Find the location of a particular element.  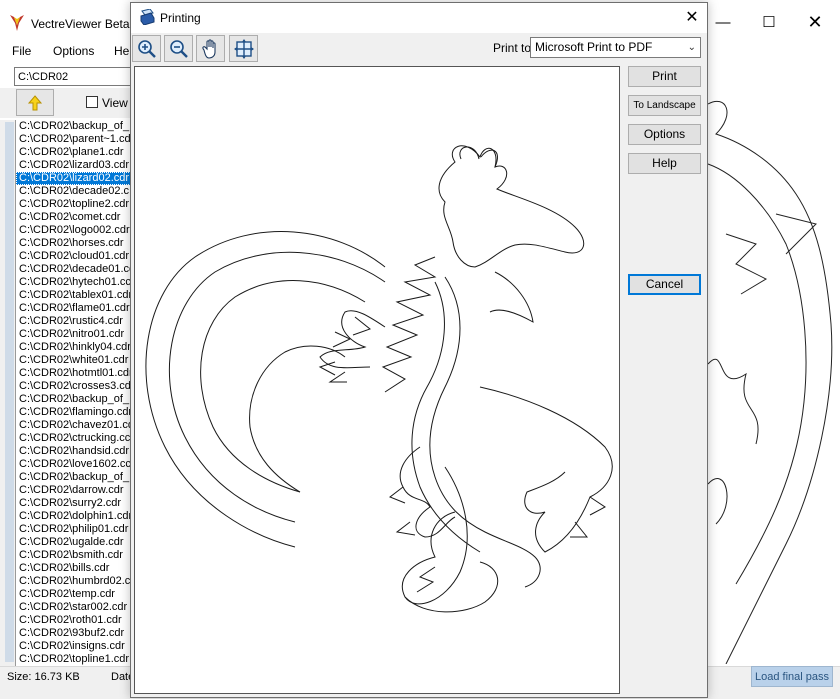

file-list-item: C:\CDR02\humbrd02.cc is located at coordinates (74, 581).